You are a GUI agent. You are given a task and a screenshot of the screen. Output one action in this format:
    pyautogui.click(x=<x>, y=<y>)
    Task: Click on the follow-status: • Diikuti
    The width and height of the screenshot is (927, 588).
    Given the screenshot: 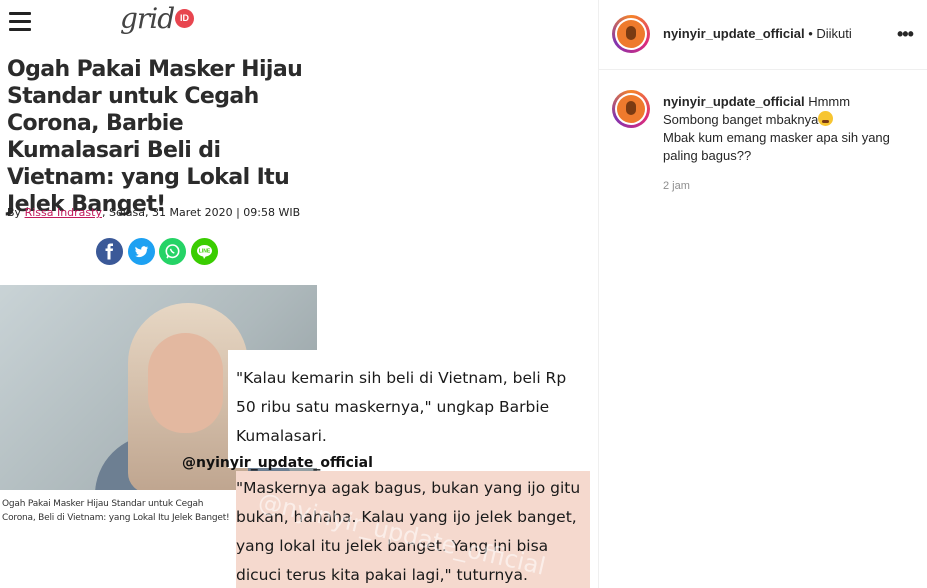 What is the action you would take?
    pyautogui.click(x=830, y=33)
    